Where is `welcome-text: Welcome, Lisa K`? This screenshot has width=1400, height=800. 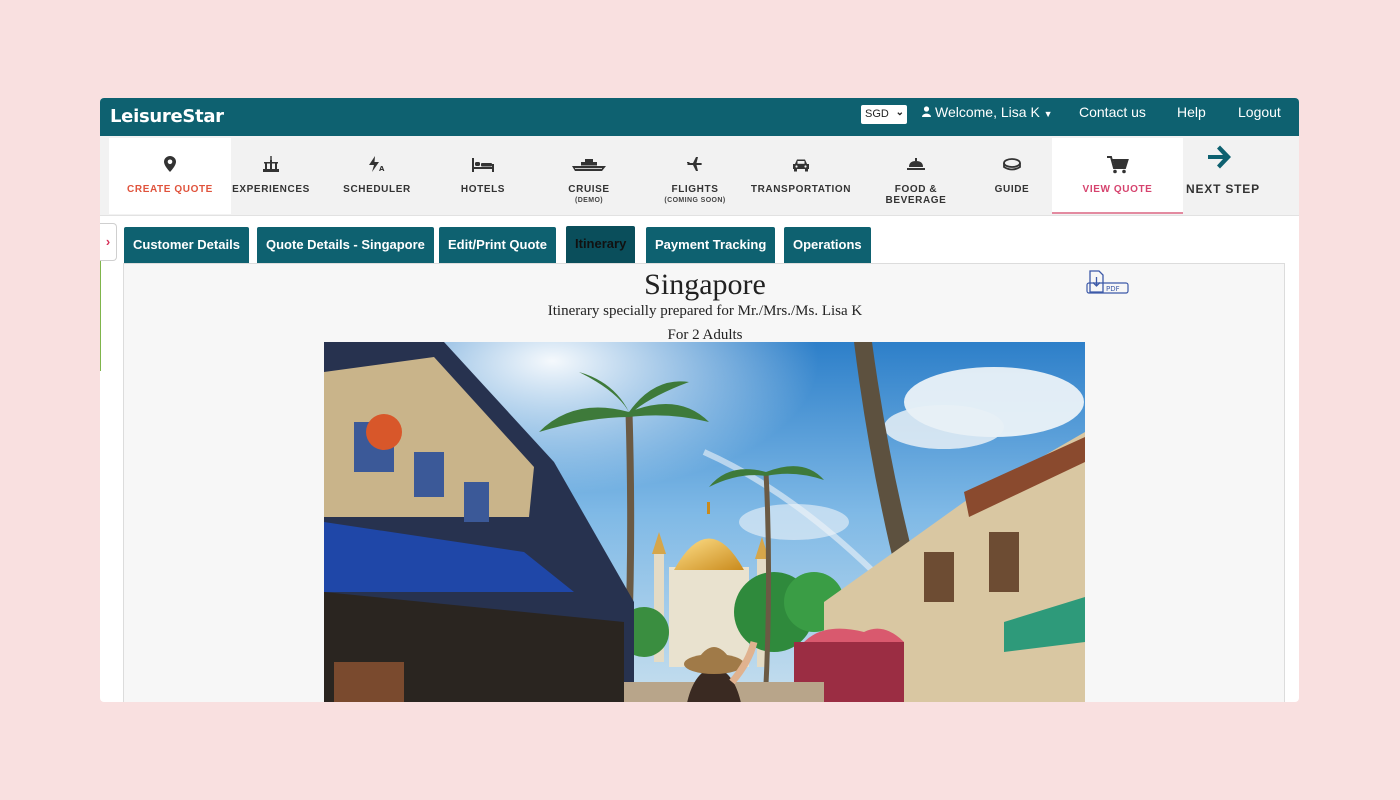 welcome-text: Welcome, Lisa K is located at coordinates (987, 112).